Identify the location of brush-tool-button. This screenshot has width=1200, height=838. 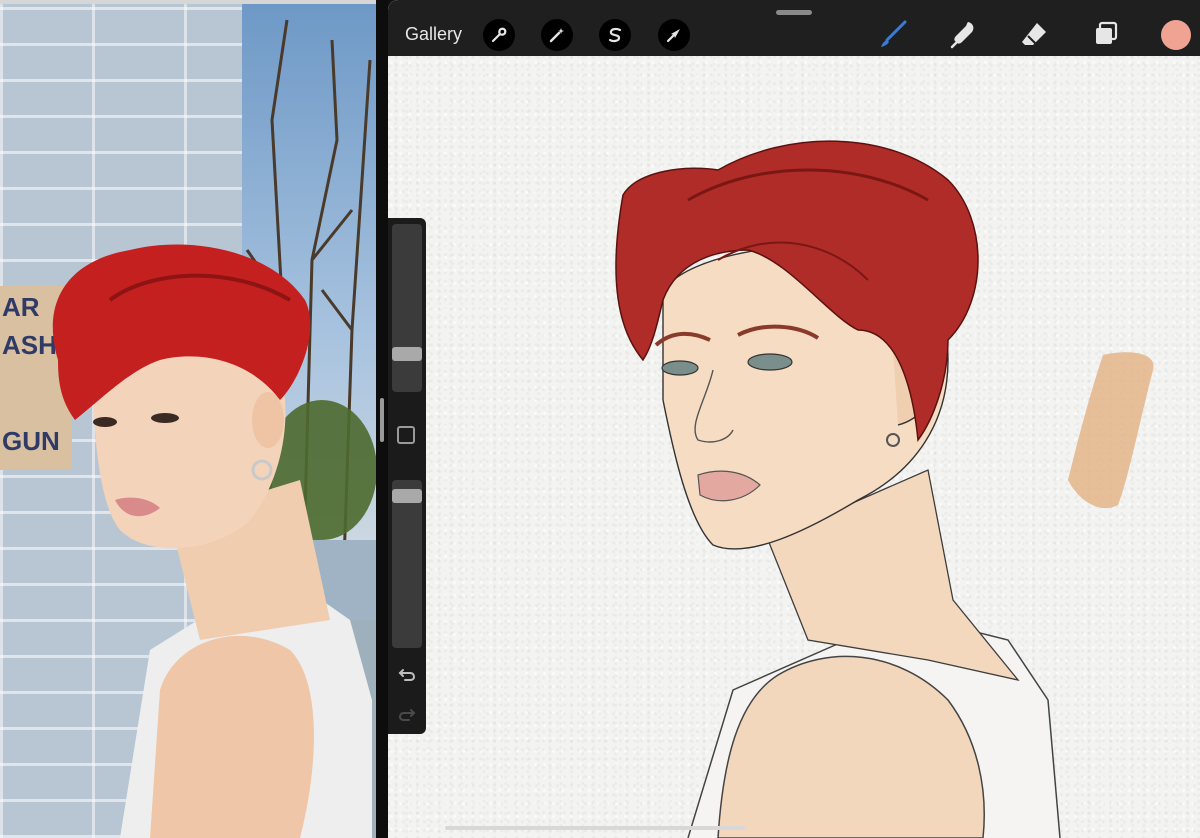
(894, 34).